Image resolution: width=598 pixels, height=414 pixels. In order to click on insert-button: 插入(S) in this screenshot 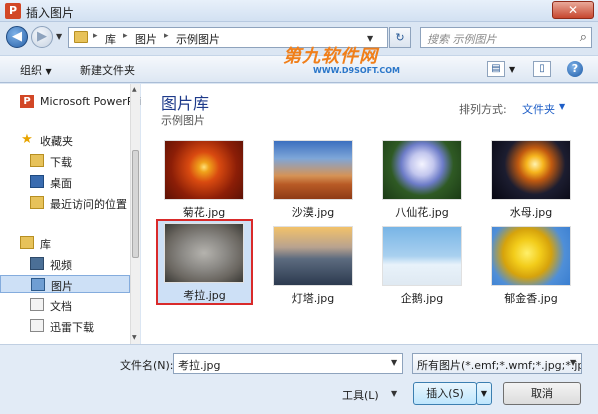, I will do `click(445, 393)`.